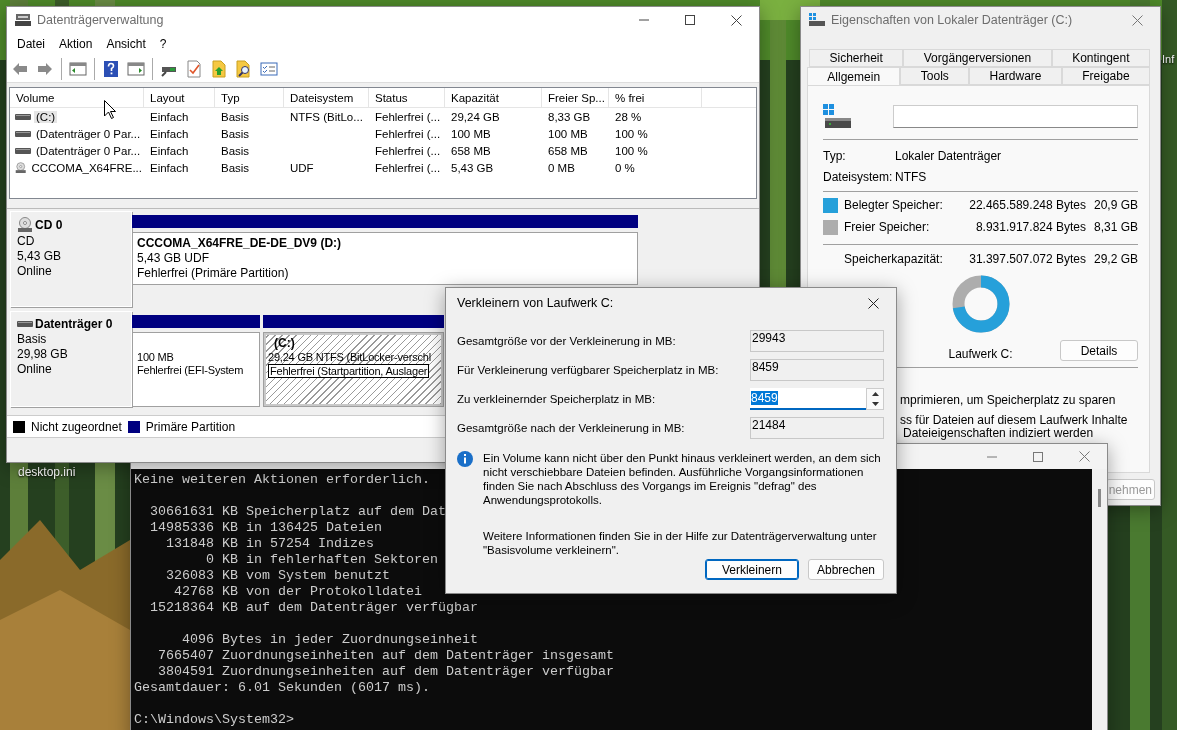 This screenshot has height=730, width=1177. What do you see at coordinates (76, 426) in the screenshot?
I see `legend-label: Nicht zugeordnet` at bounding box center [76, 426].